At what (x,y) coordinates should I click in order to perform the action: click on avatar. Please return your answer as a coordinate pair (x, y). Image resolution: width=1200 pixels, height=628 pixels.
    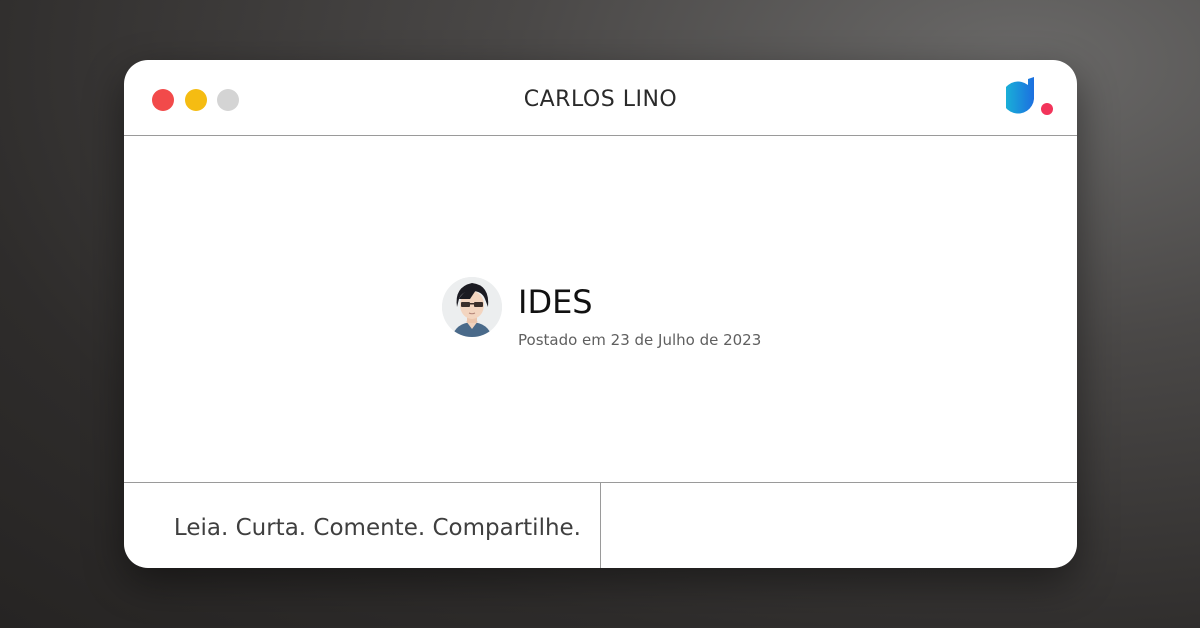
    Looking at the image, I should click on (472, 307).